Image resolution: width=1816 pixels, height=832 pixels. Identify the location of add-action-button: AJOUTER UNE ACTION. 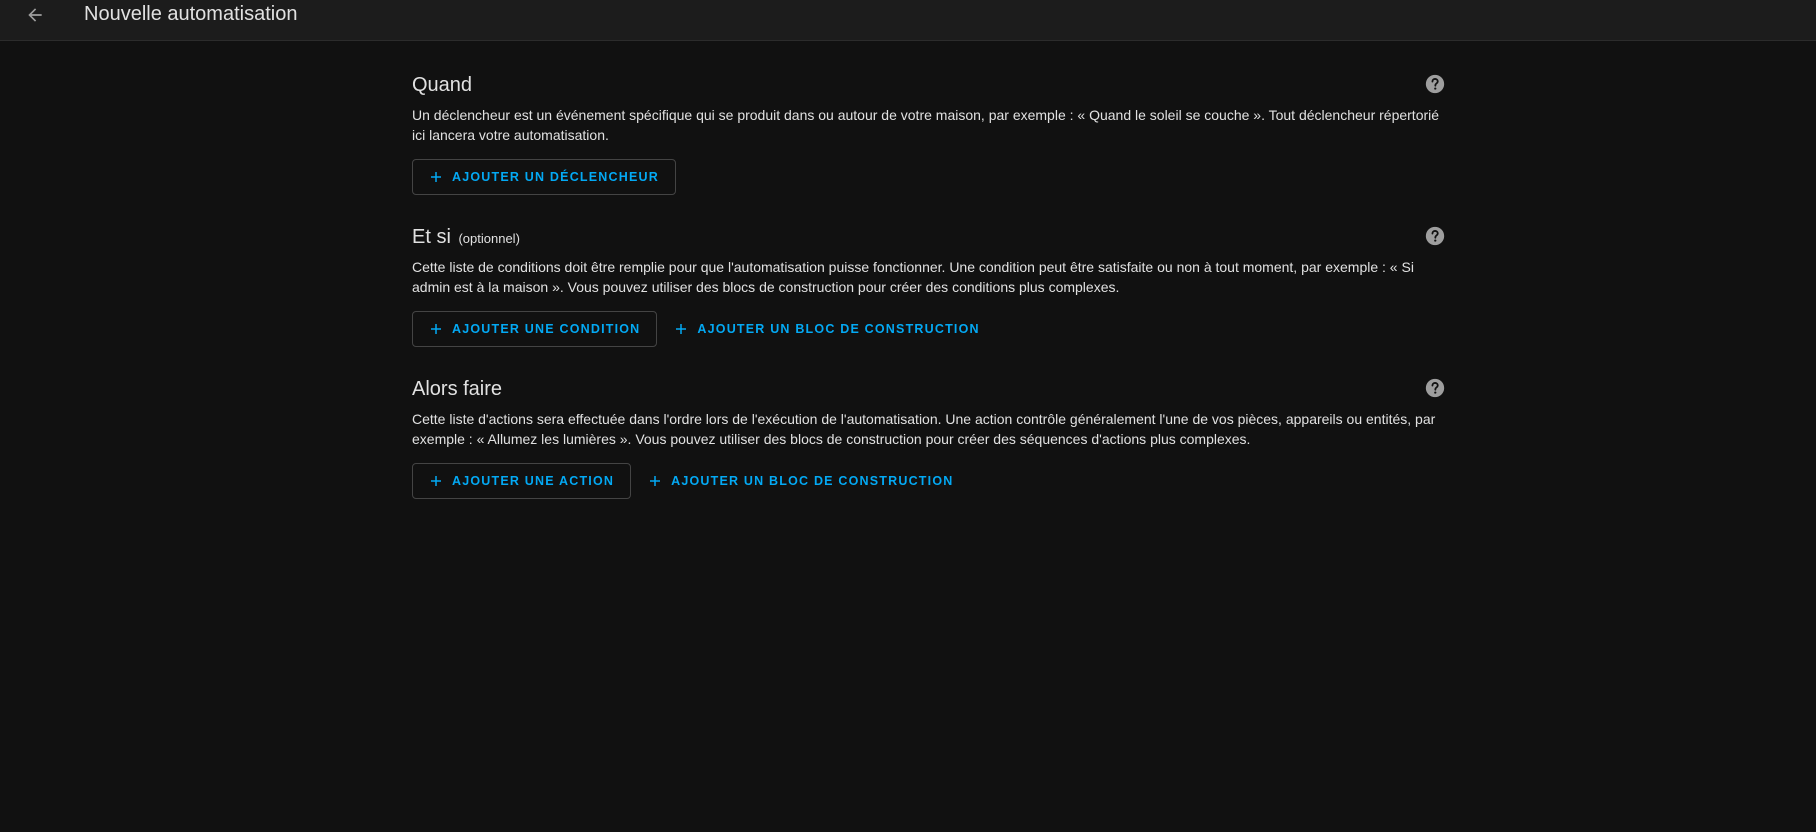
(522, 481).